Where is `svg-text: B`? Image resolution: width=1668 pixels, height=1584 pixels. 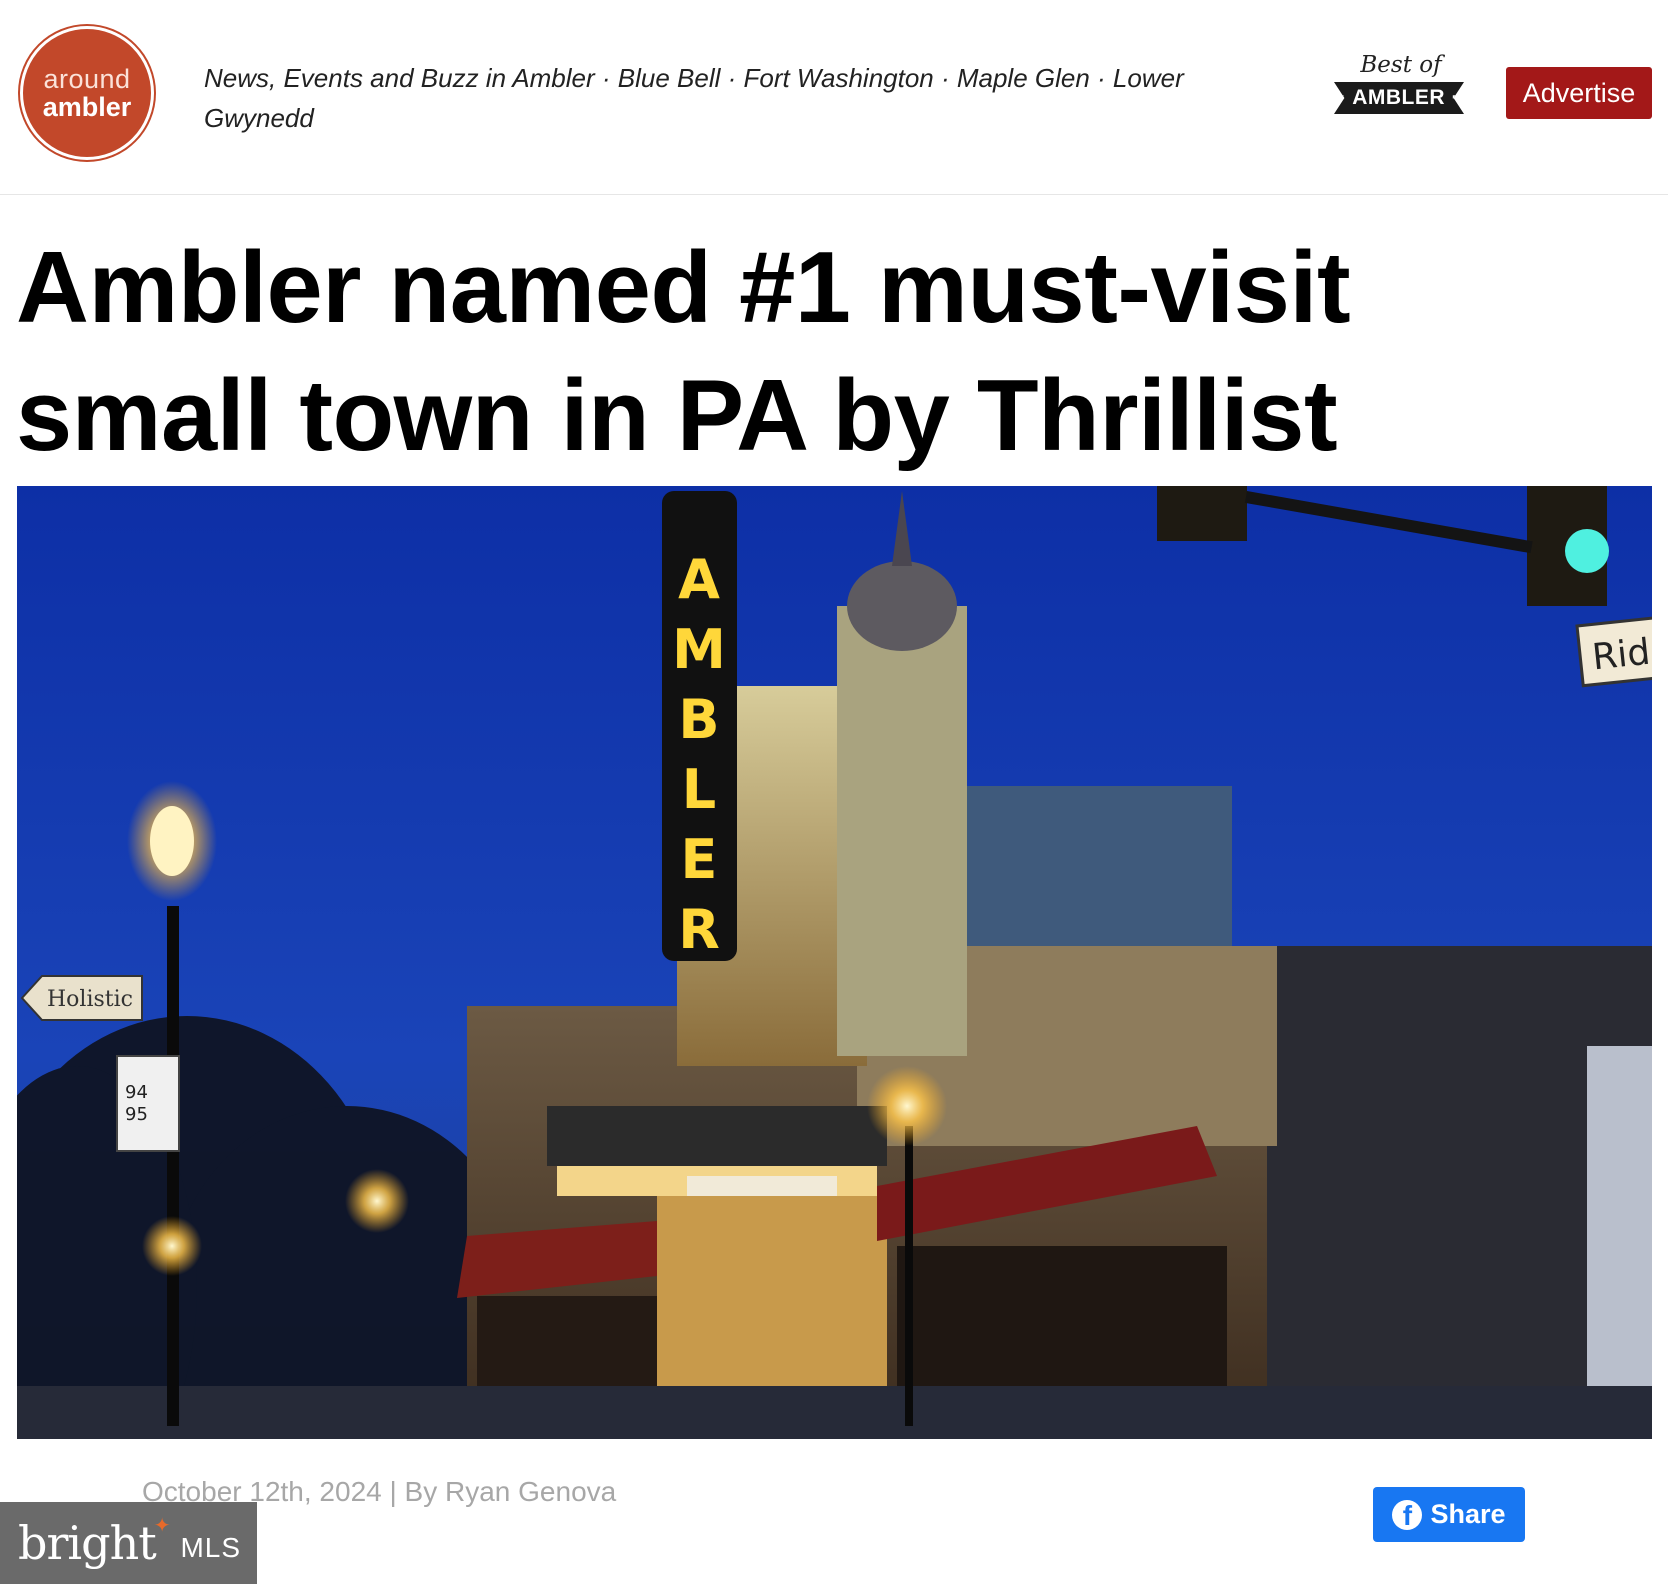
svg-text: B is located at coordinates (698, 719).